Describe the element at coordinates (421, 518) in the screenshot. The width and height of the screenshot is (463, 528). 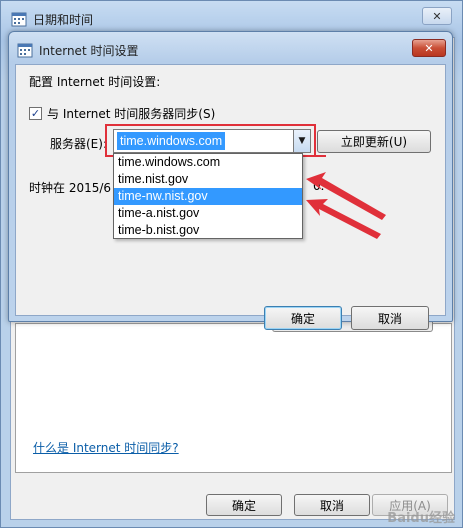
I see `watermark-logo: Baidu经验` at that location.